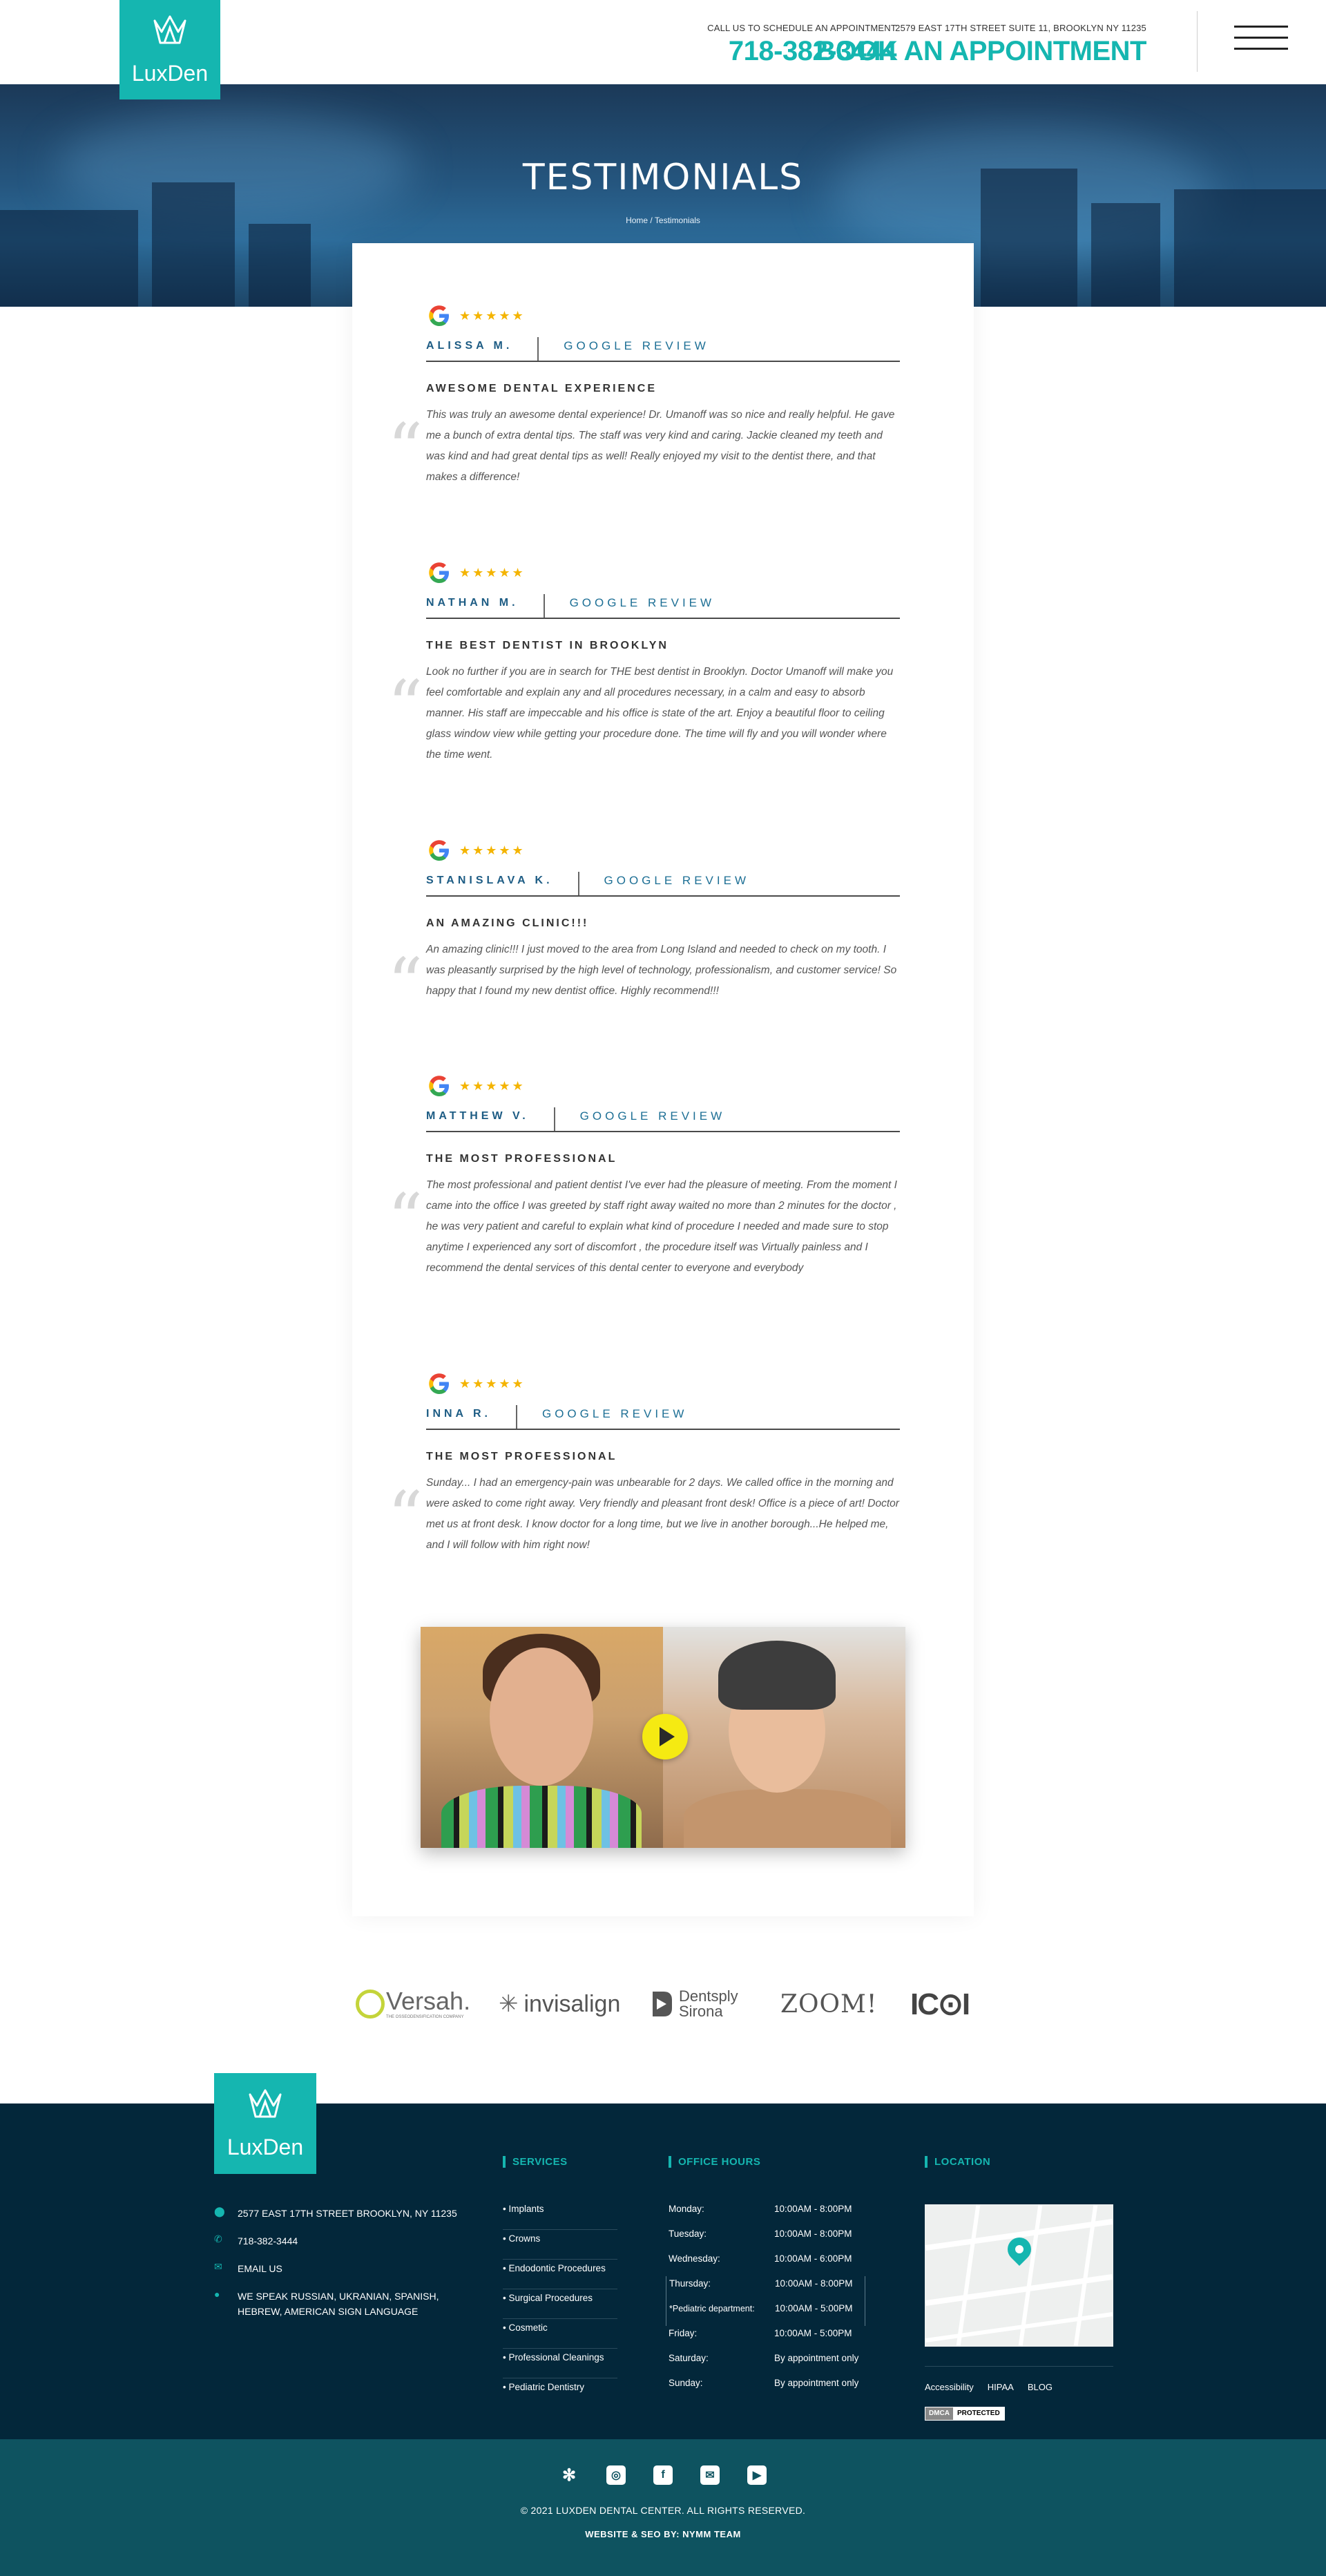  Describe the element at coordinates (472, 603) in the screenshot. I see `reviewer-name: NATHAN M.` at that location.